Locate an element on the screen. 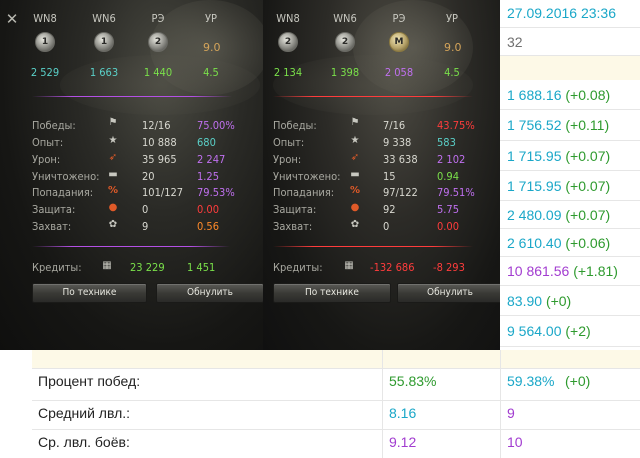 The height and width of the screenshot is (458, 640). rating-value: 2 480.09 is located at coordinates (534, 215).